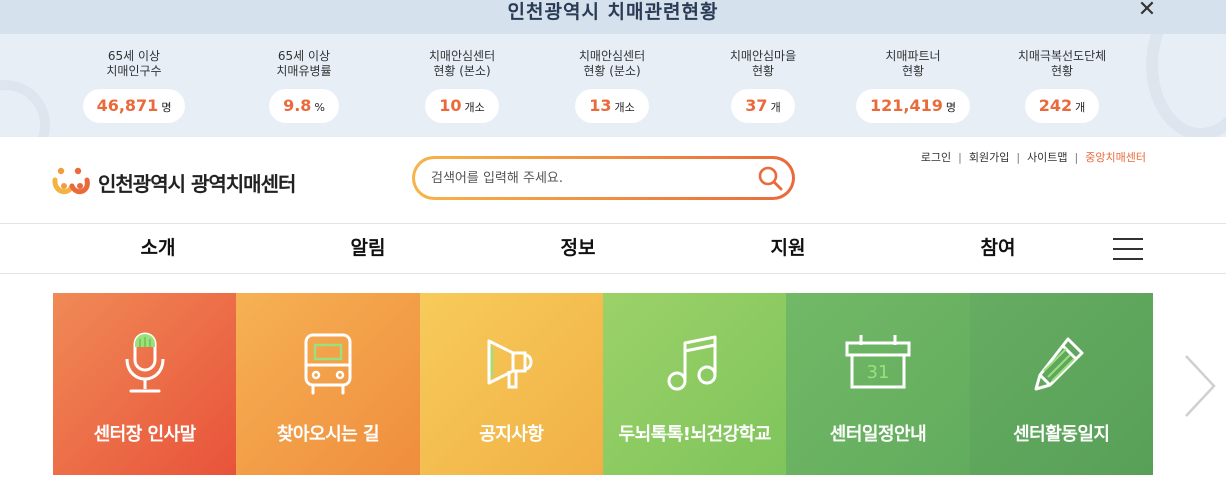 This screenshot has width=1226, height=488. I want to click on search-icon, so click(770, 178).